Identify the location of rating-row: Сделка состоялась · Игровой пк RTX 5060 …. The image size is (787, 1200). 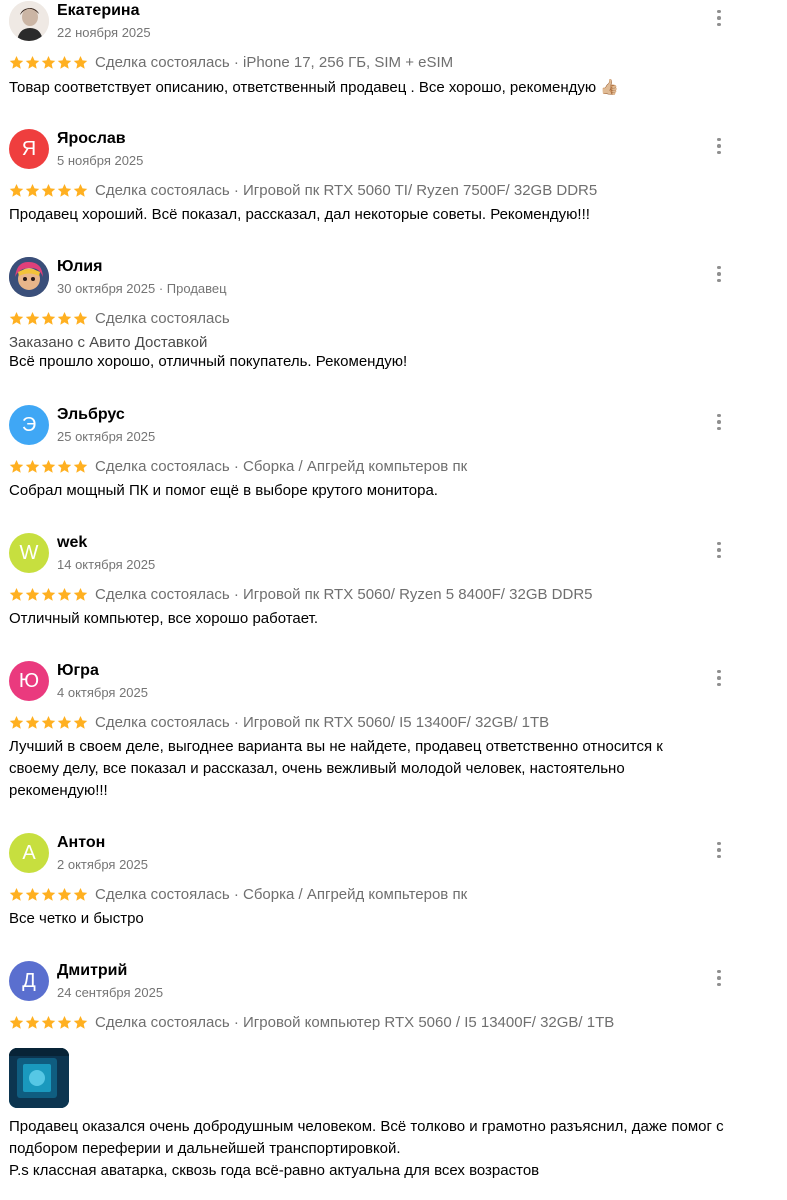
(303, 190).